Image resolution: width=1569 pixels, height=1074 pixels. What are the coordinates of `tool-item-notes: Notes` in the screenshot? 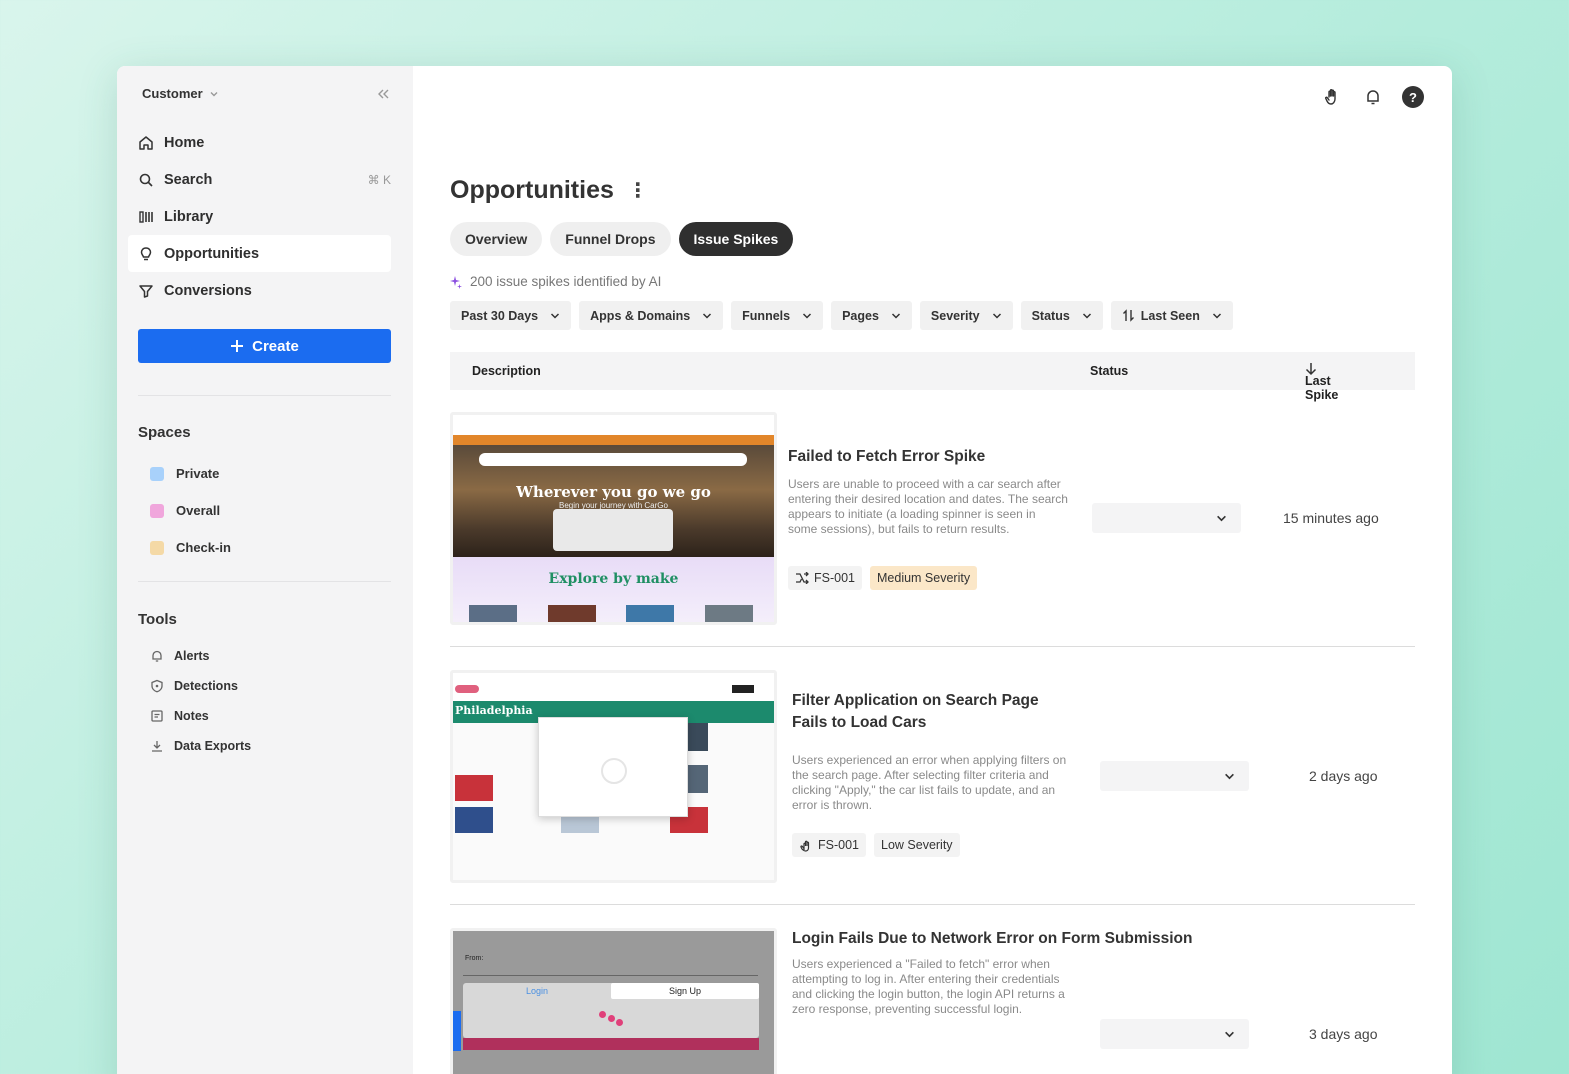 It's located at (179, 716).